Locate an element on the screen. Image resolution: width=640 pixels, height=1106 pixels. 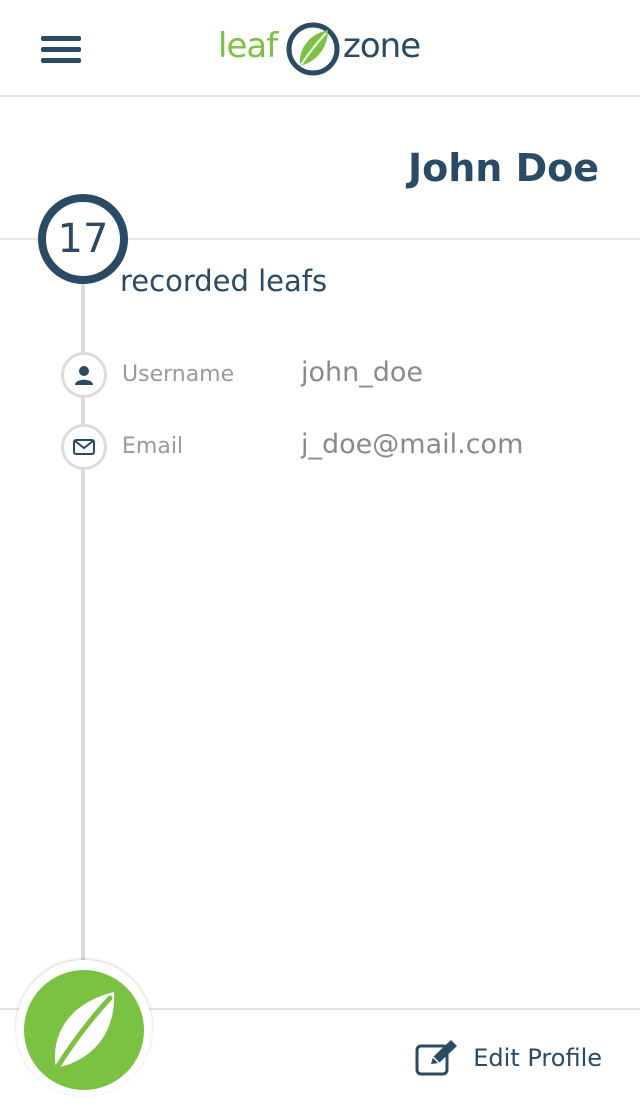
leaf-icon is located at coordinates (85, 1030).